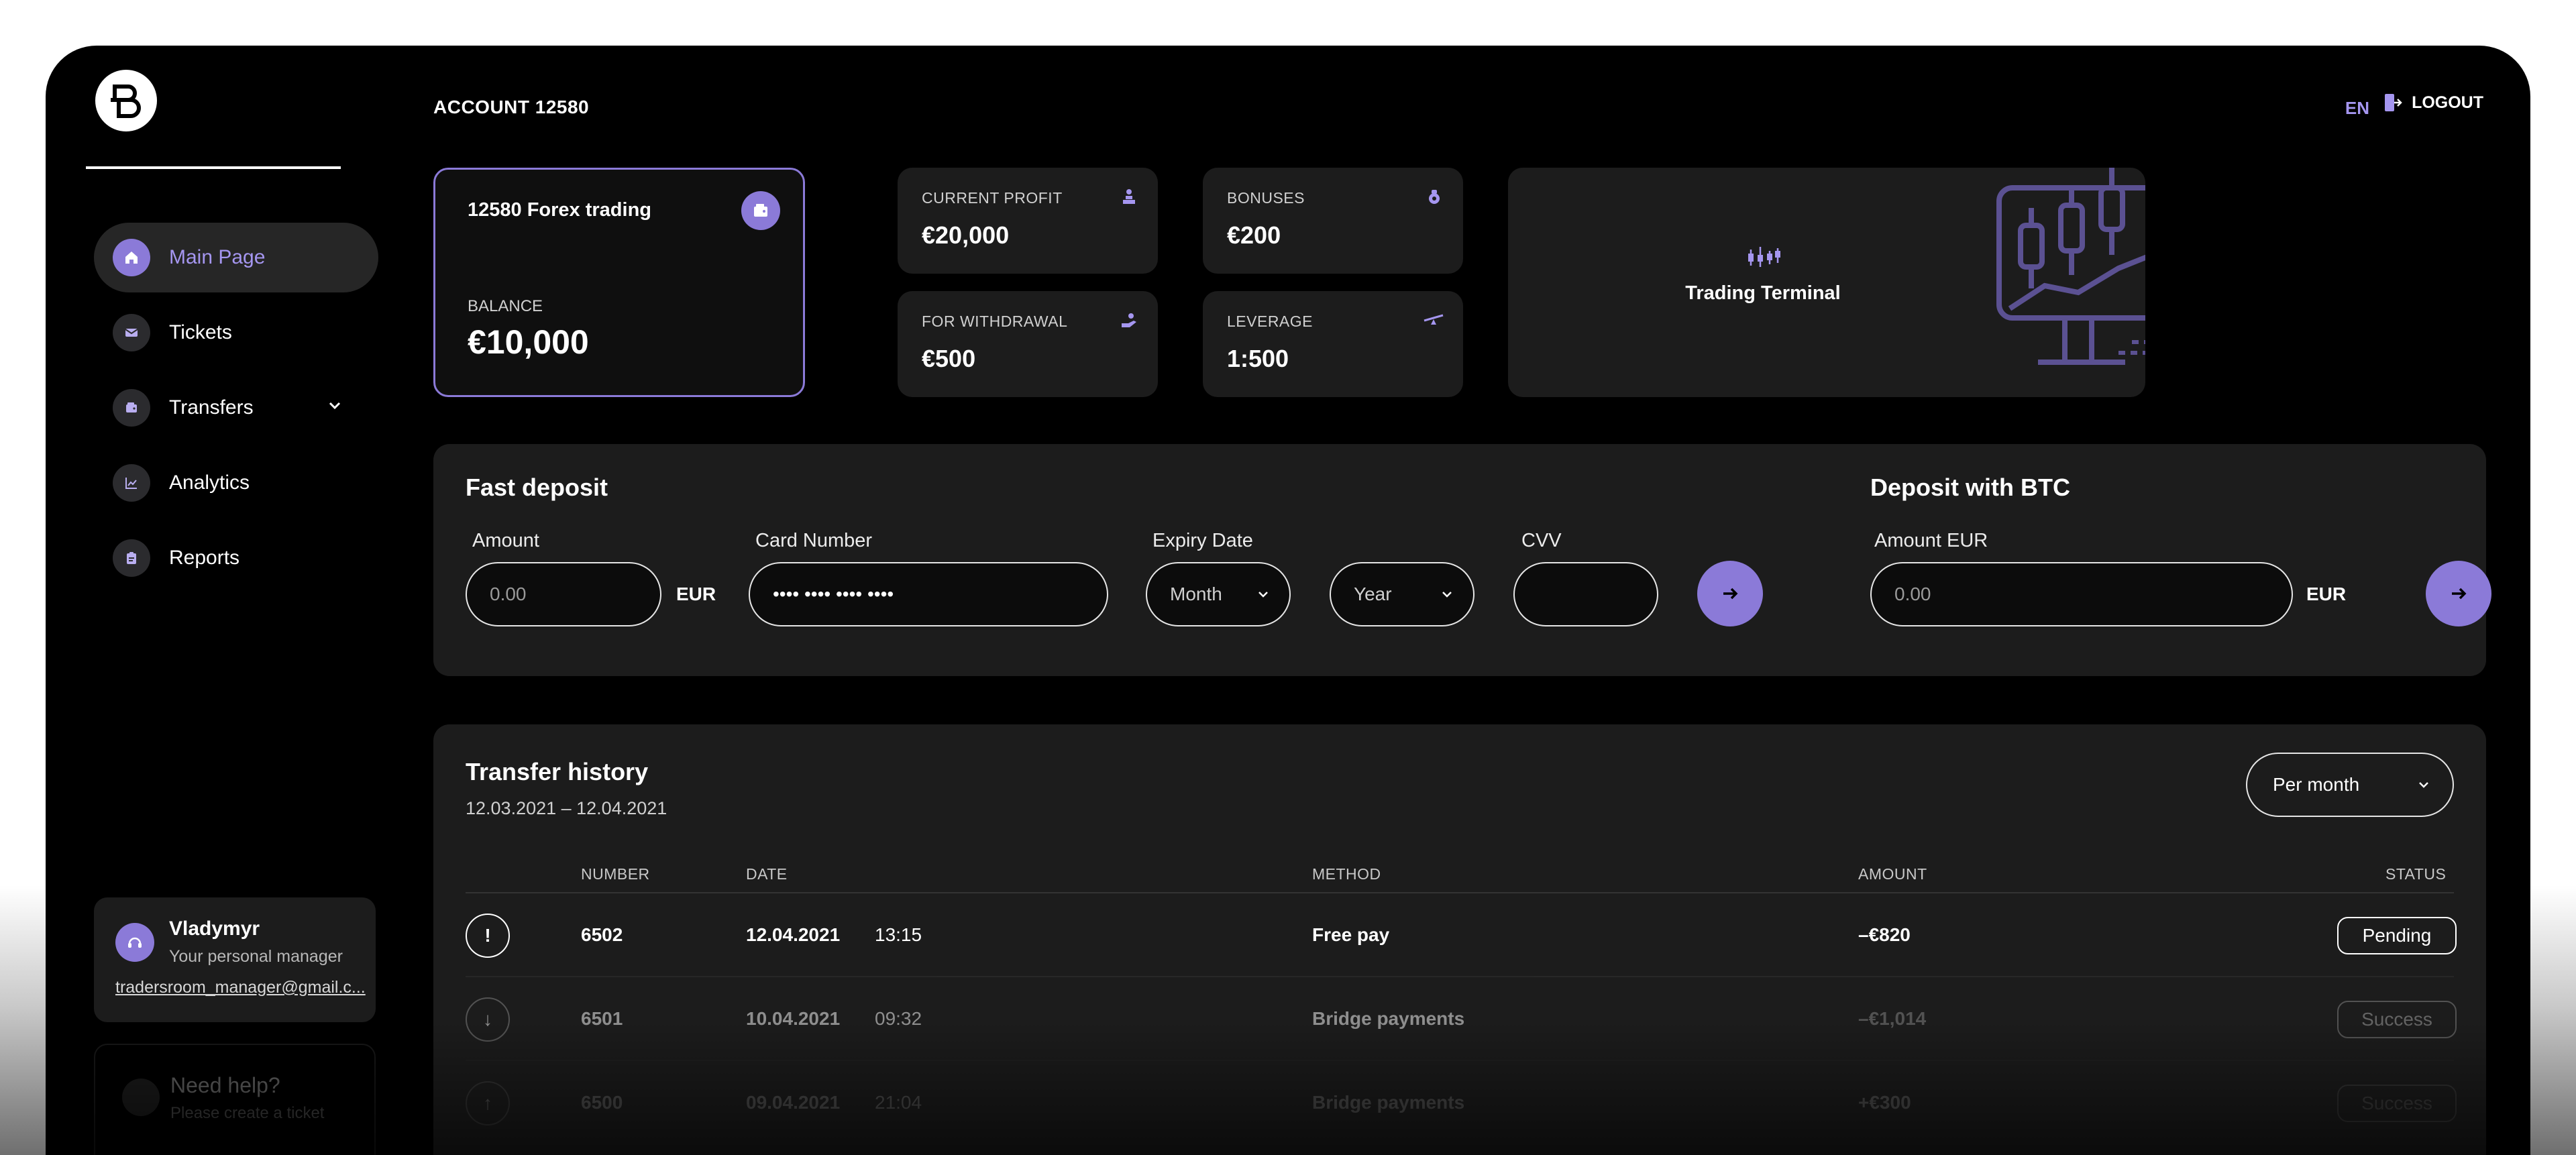 The height and width of the screenshot is (1155, 2576). I want to click on stat-value: 1:500, so click(1258, 358).